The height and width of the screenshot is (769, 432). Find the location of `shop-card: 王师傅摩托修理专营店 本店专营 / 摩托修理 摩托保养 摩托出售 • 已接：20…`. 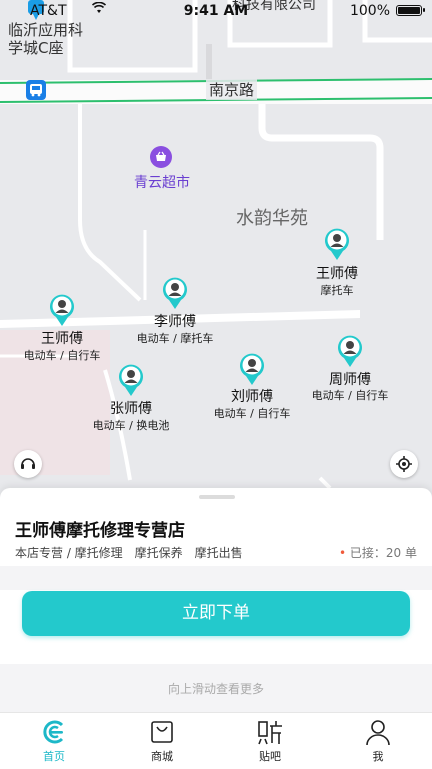

shop-card: 王师傅摩托修理专营店 本店专营 / 摩托修理 摩托保养 摩托出售 • 已接：20… is located at coordinates (216, 537).